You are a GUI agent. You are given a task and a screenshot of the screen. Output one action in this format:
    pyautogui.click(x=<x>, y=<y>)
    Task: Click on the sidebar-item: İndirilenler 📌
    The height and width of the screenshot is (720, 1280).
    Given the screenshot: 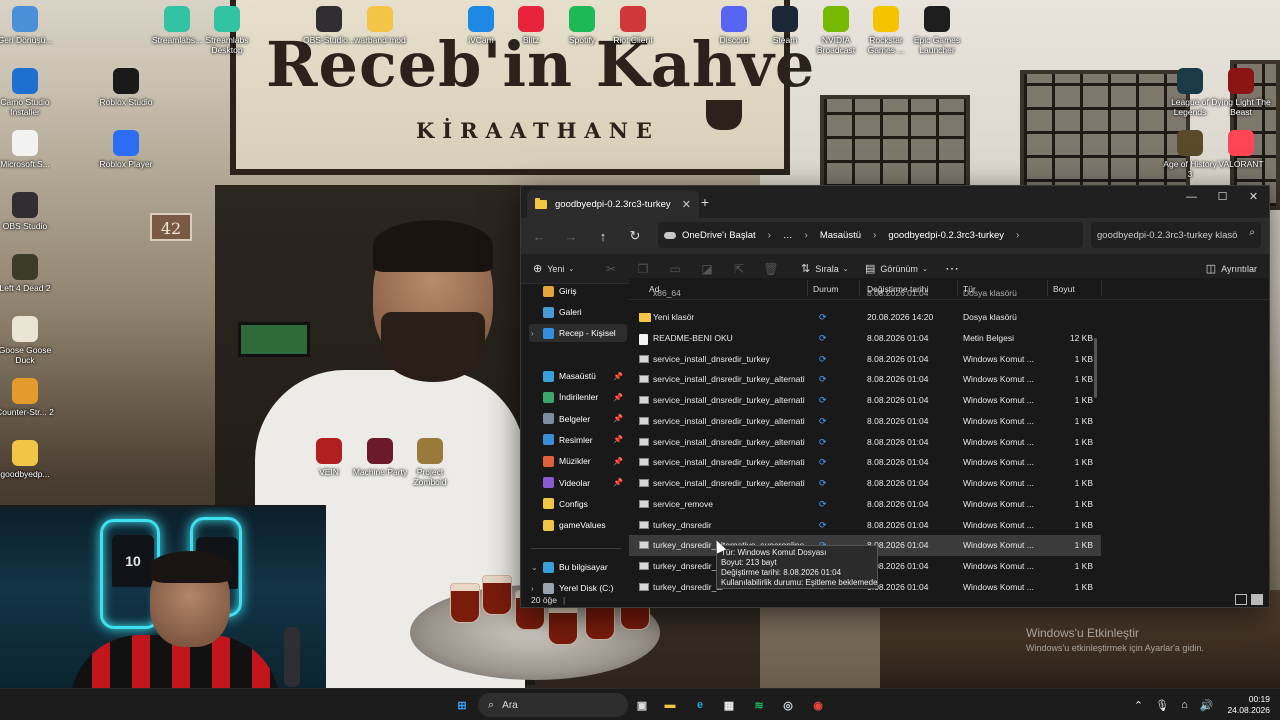 What is the action you would take?
    pyautogui.click(x=578, y=397)
    